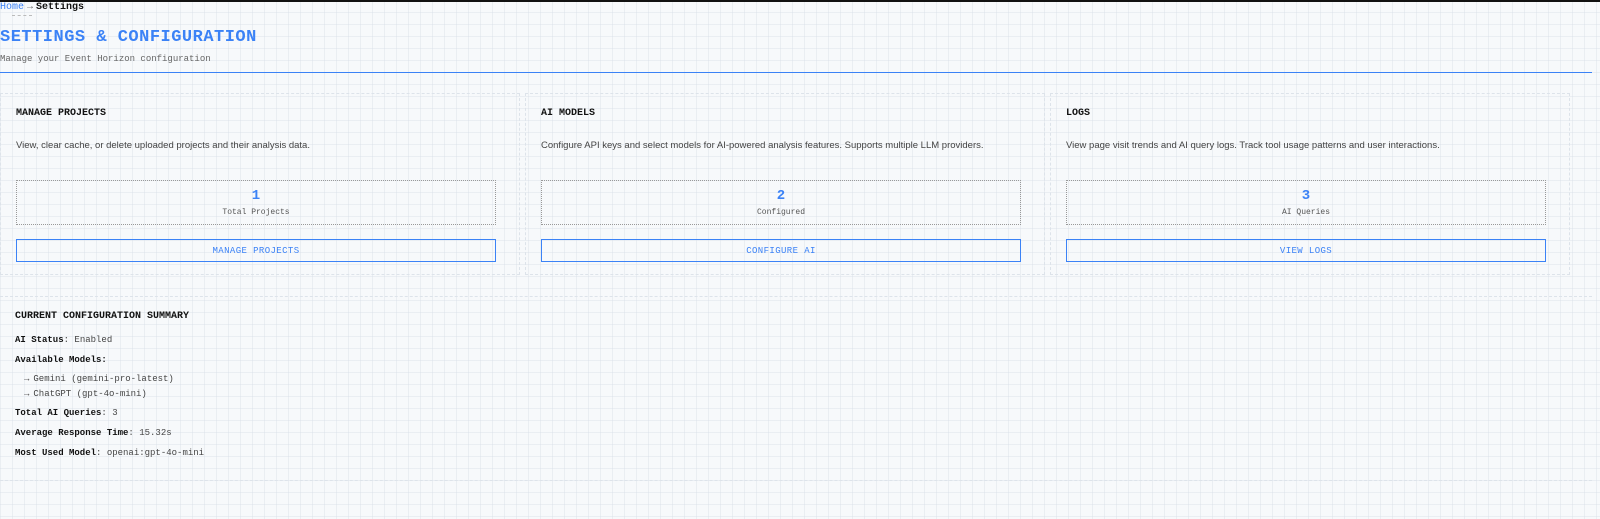 This screenshot has height=519, width=1600. I want to click on summary-value: openai:gpt-4o-mini, so click(155, 453).